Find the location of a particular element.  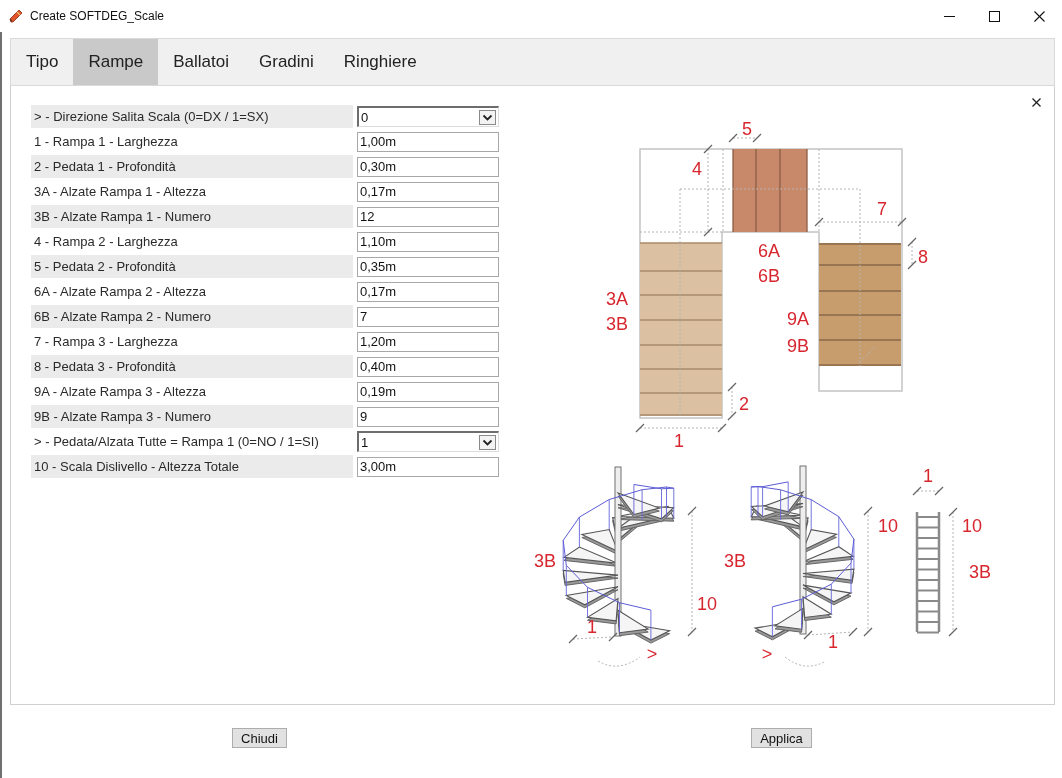

input-field: 7 is located at coordinates (428, 316).